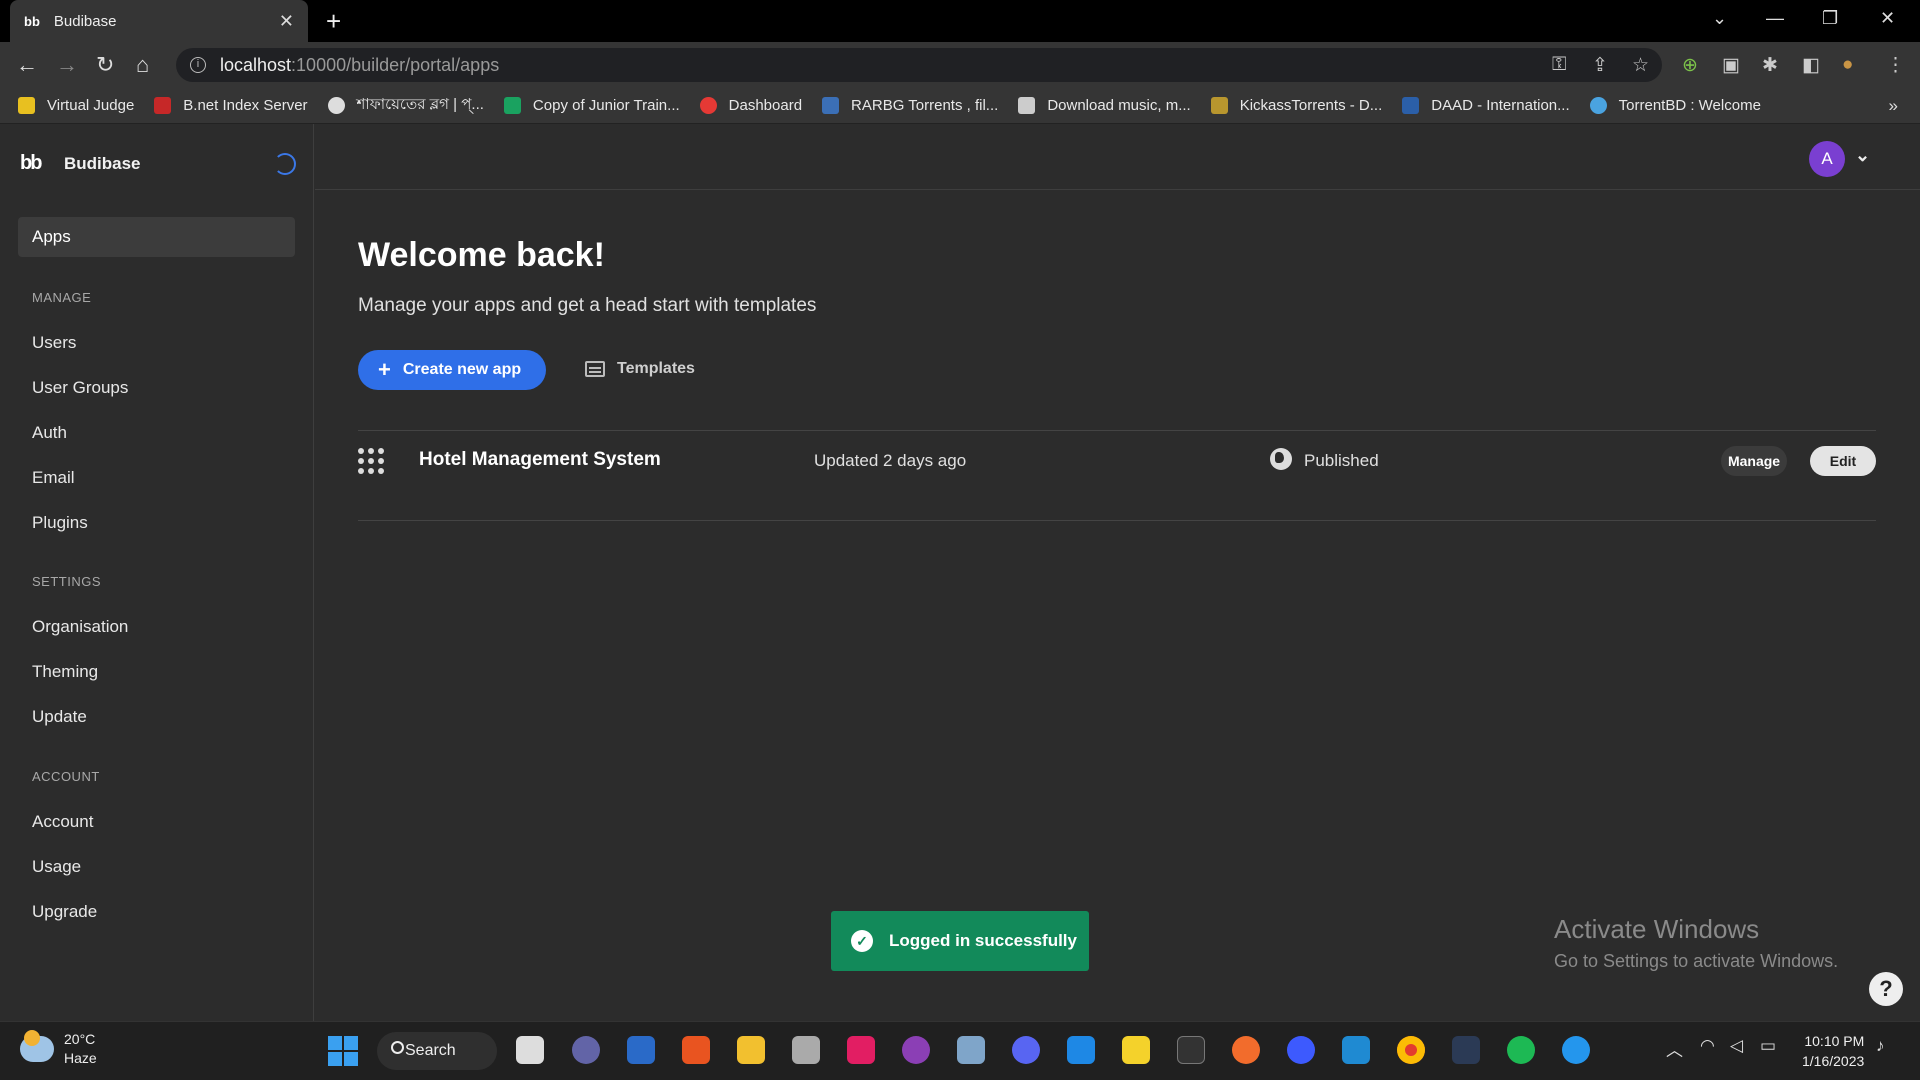 The height and width of the screenshot is (1080, 1920). Describe the element at coordinates (1886, 989) in the screenshot. I see `help-icon: ?` at that location.